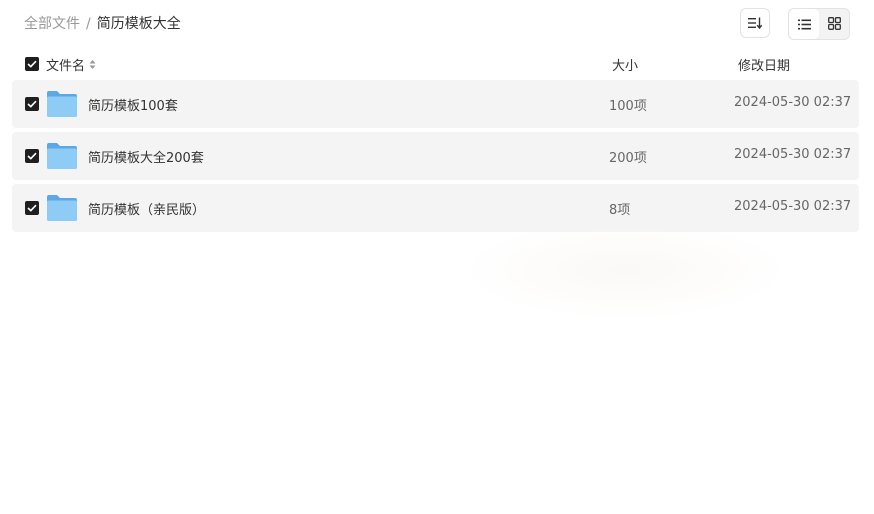  I want to click on grid-view-icon, so click(834, 24).